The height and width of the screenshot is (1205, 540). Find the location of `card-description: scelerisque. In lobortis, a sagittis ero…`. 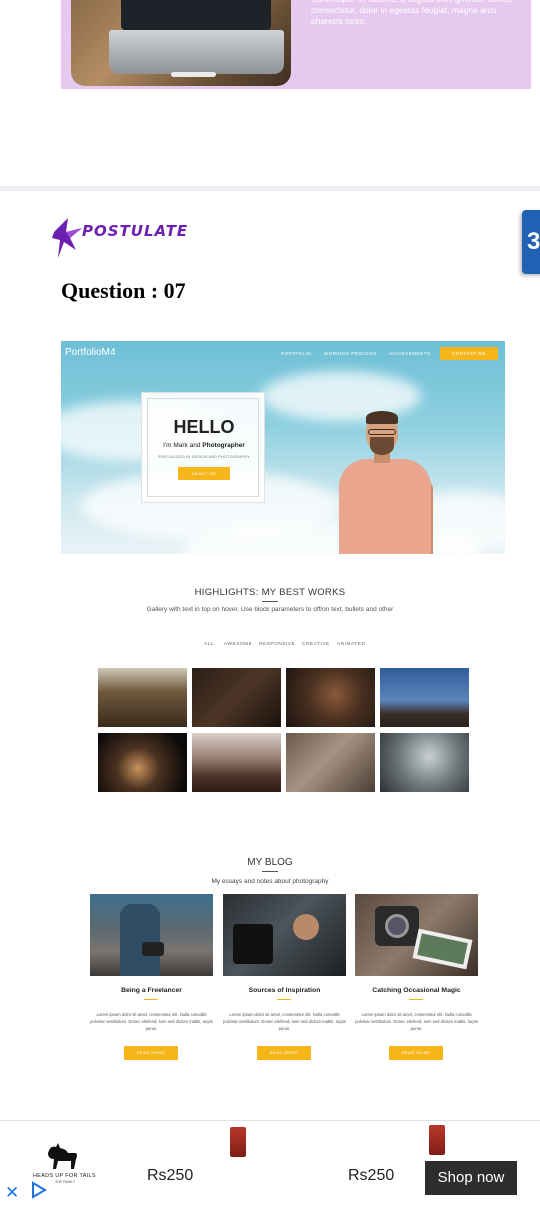

card-description: scelerisque. In lobortis, a sagittis ero… is located at coordinates (411, 13).